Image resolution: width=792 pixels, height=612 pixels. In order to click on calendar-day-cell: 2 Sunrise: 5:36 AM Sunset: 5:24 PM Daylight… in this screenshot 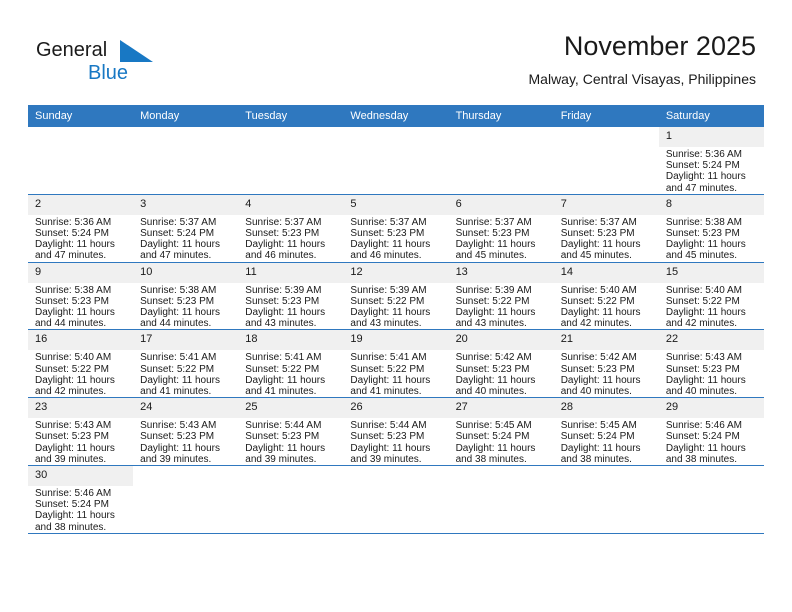, I will do `click(81, 228)`.